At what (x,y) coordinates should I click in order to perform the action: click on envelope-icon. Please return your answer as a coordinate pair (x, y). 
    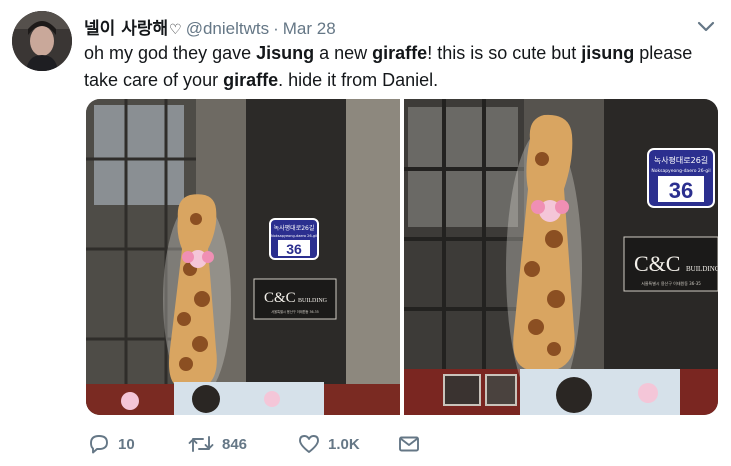
    Looking at the image, I should click on (409, 444).